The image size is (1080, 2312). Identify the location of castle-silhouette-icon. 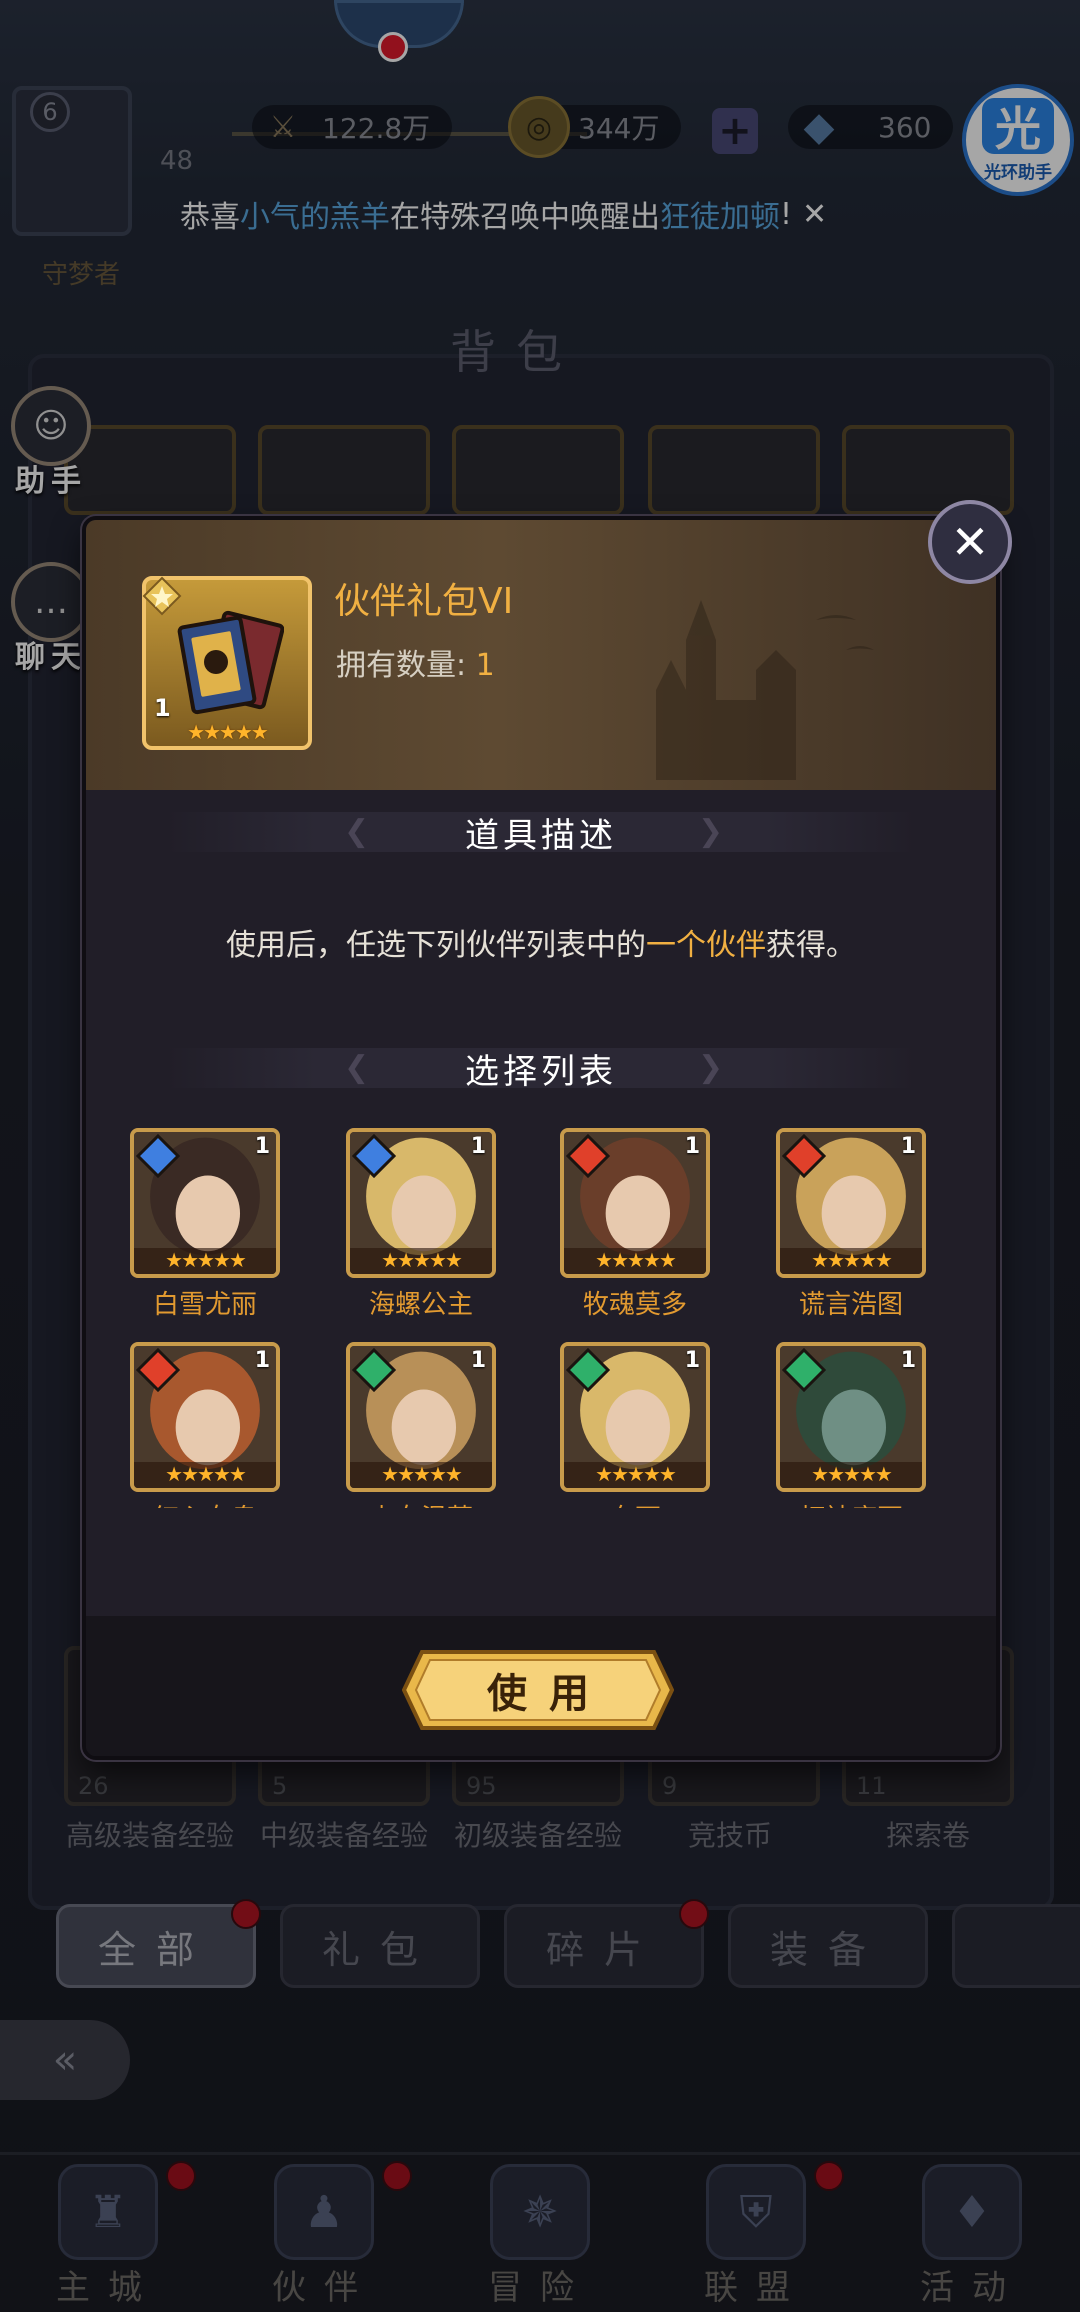
(765, 690).